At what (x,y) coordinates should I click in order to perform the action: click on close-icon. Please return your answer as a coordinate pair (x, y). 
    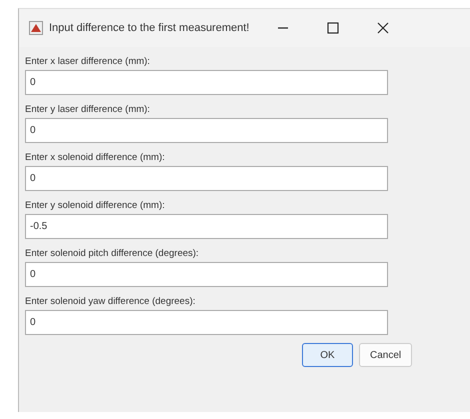
    Looking at the image, I should click on (383, 28).